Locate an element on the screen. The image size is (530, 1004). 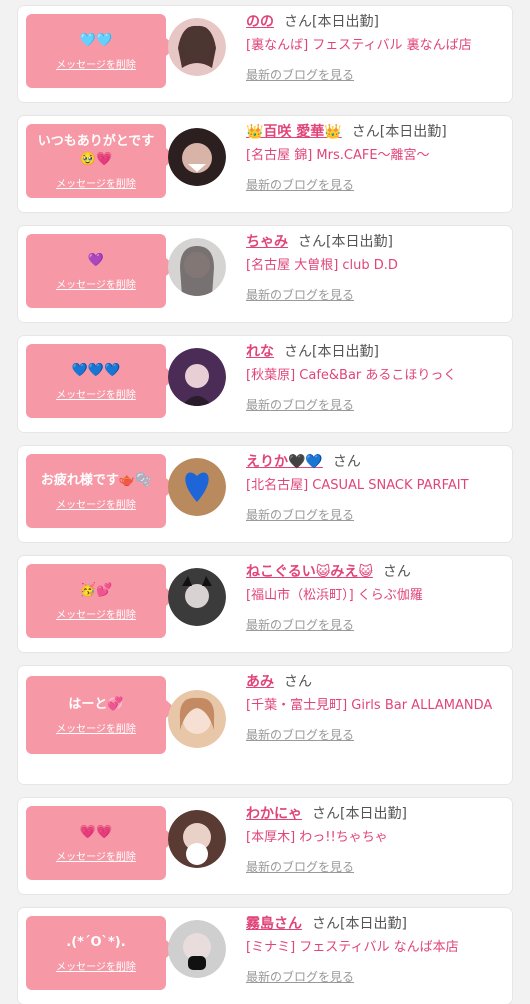
message-text: お疲れ様です🫖🫧 is located at coordinates (96, 480).